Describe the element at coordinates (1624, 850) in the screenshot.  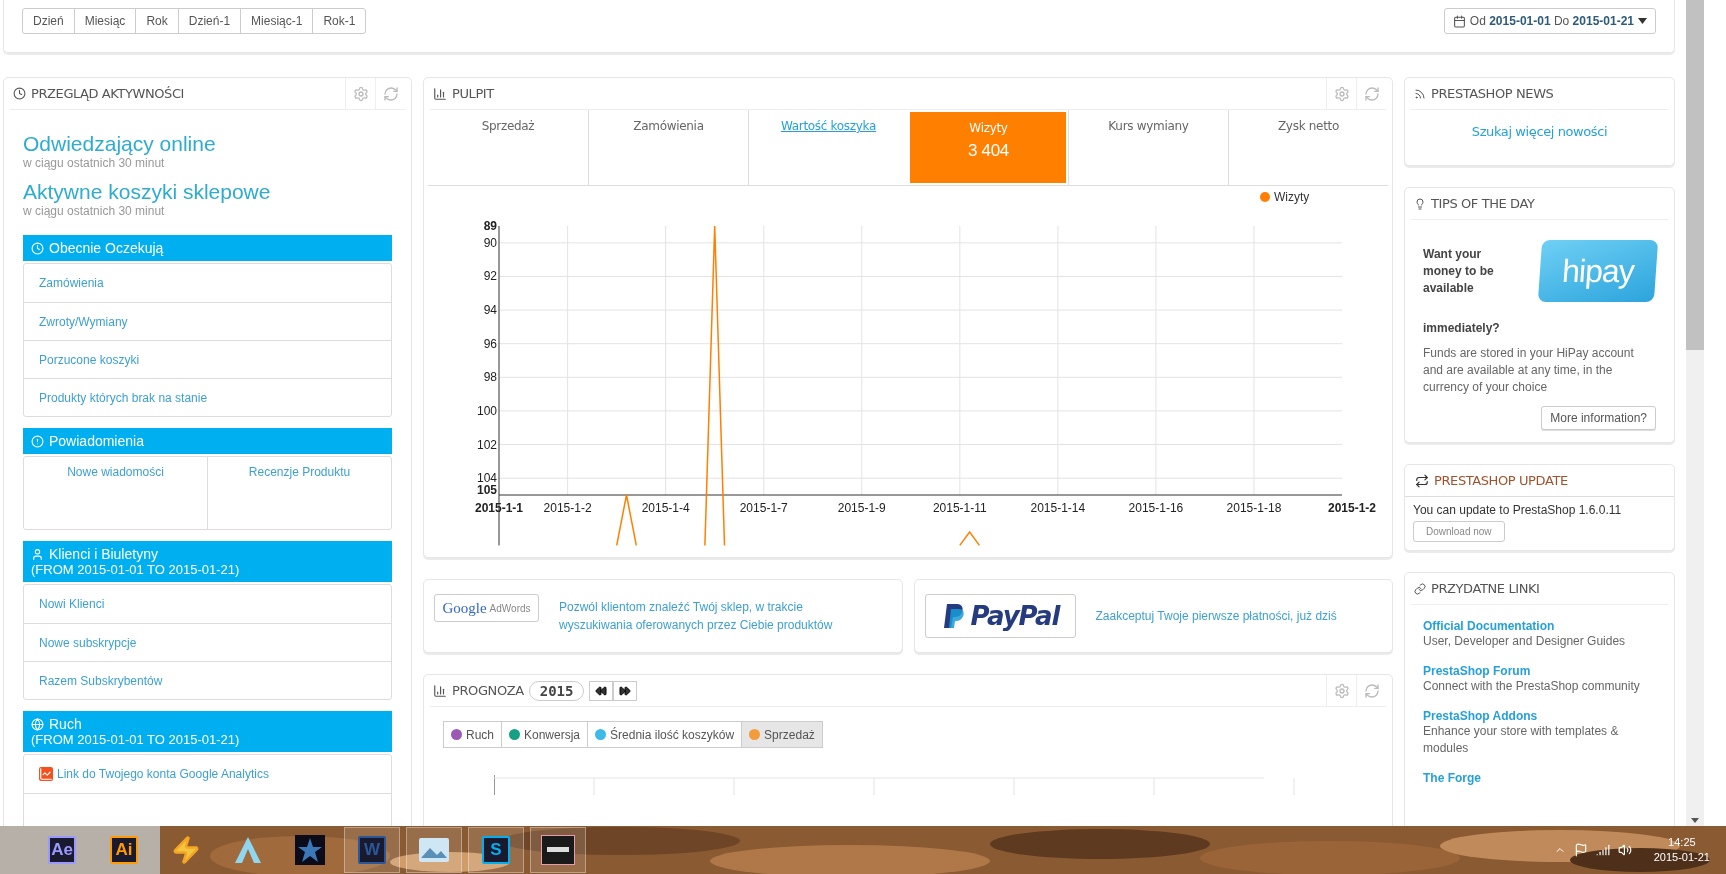
I see `volume-icon` at that location.